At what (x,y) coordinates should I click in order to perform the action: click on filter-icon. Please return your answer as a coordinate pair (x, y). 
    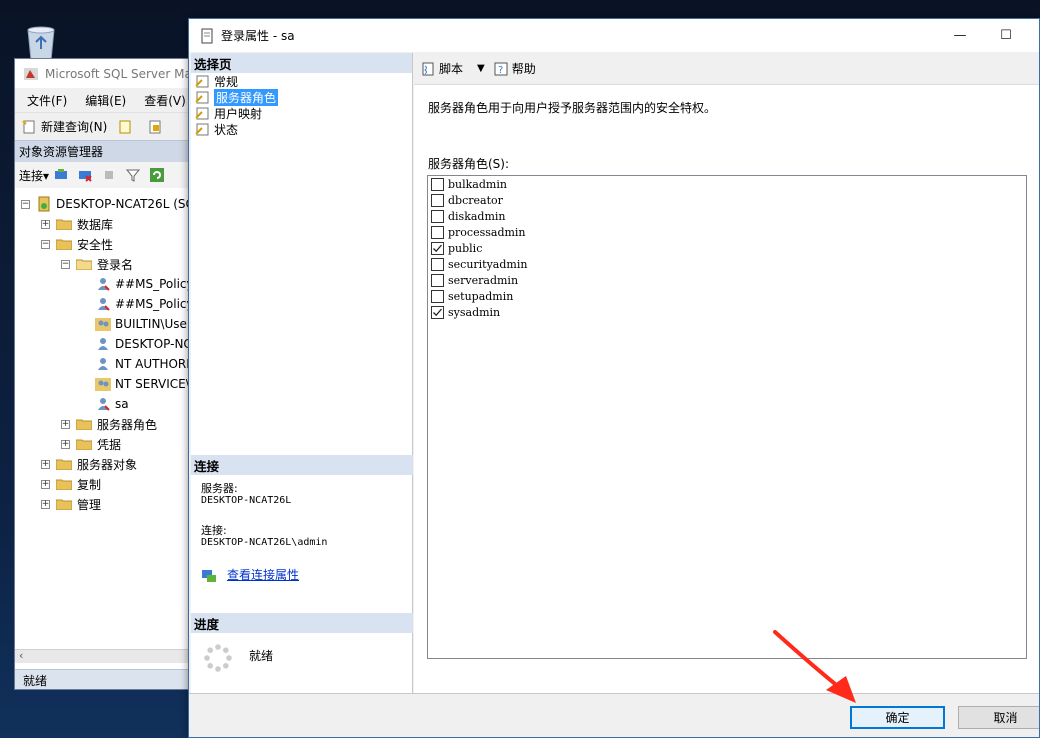
    Looking at the image, I should click on (133, 175).